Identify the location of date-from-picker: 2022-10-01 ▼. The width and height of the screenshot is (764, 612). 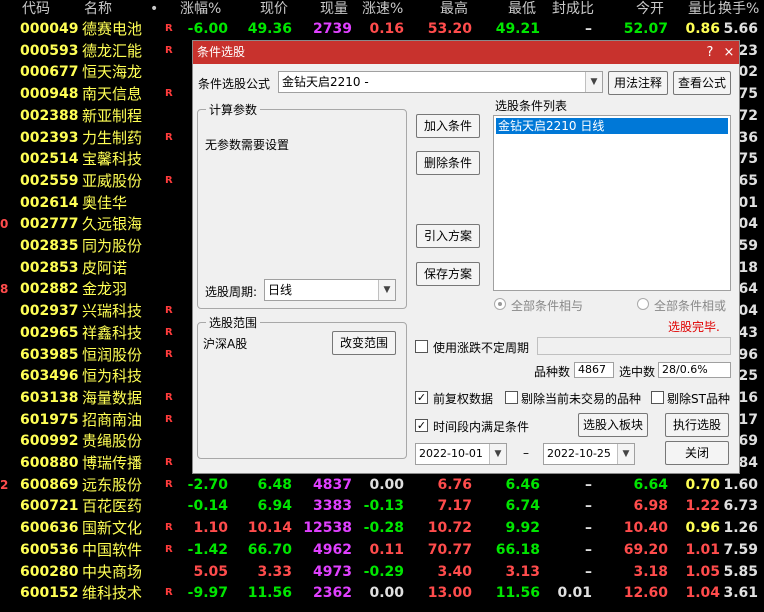
(461, 454).